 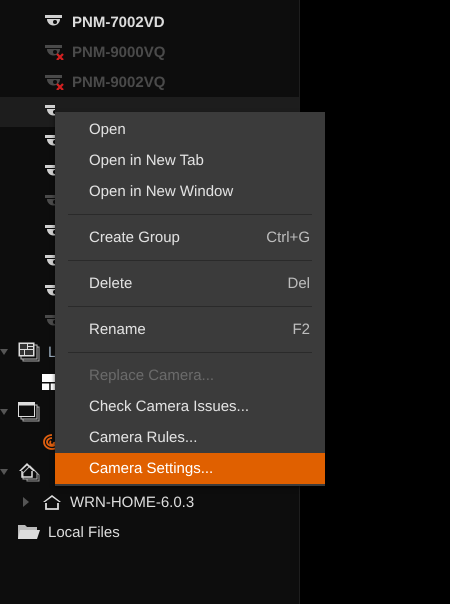 I want to click on houses-icon, so click(x=29, y=472).